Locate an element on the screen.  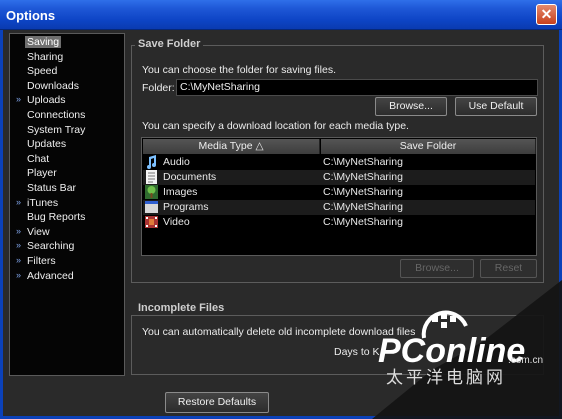
table-row: Documents C:\MyNetSharing is located at coordinates (339, 177).